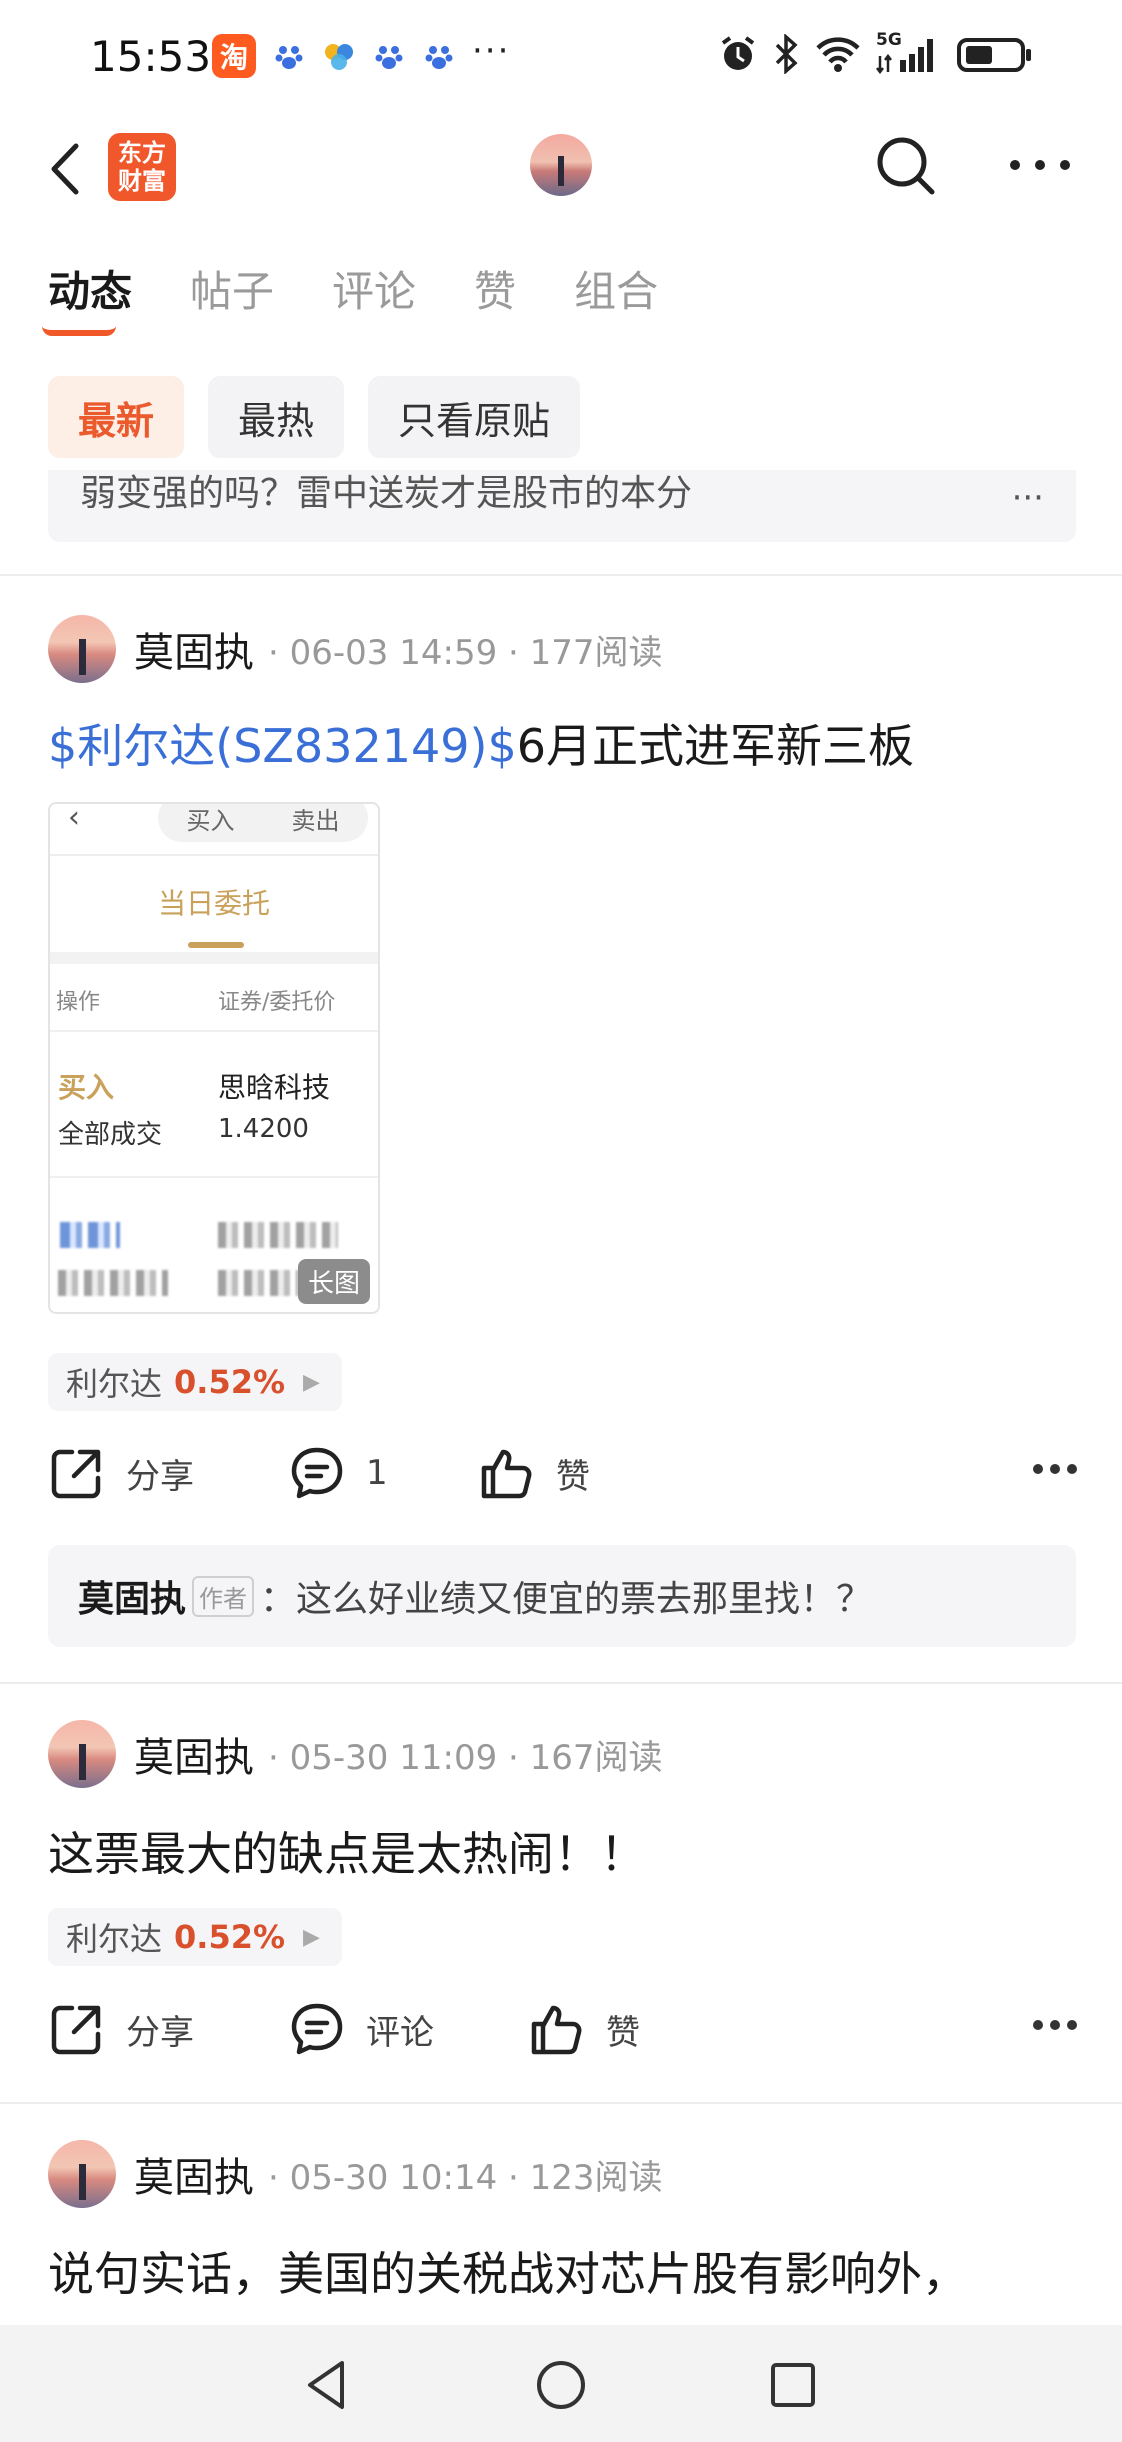  Describe the element at coordinates (994, 55) in the screenshot. I see `battery-icon` at that location.